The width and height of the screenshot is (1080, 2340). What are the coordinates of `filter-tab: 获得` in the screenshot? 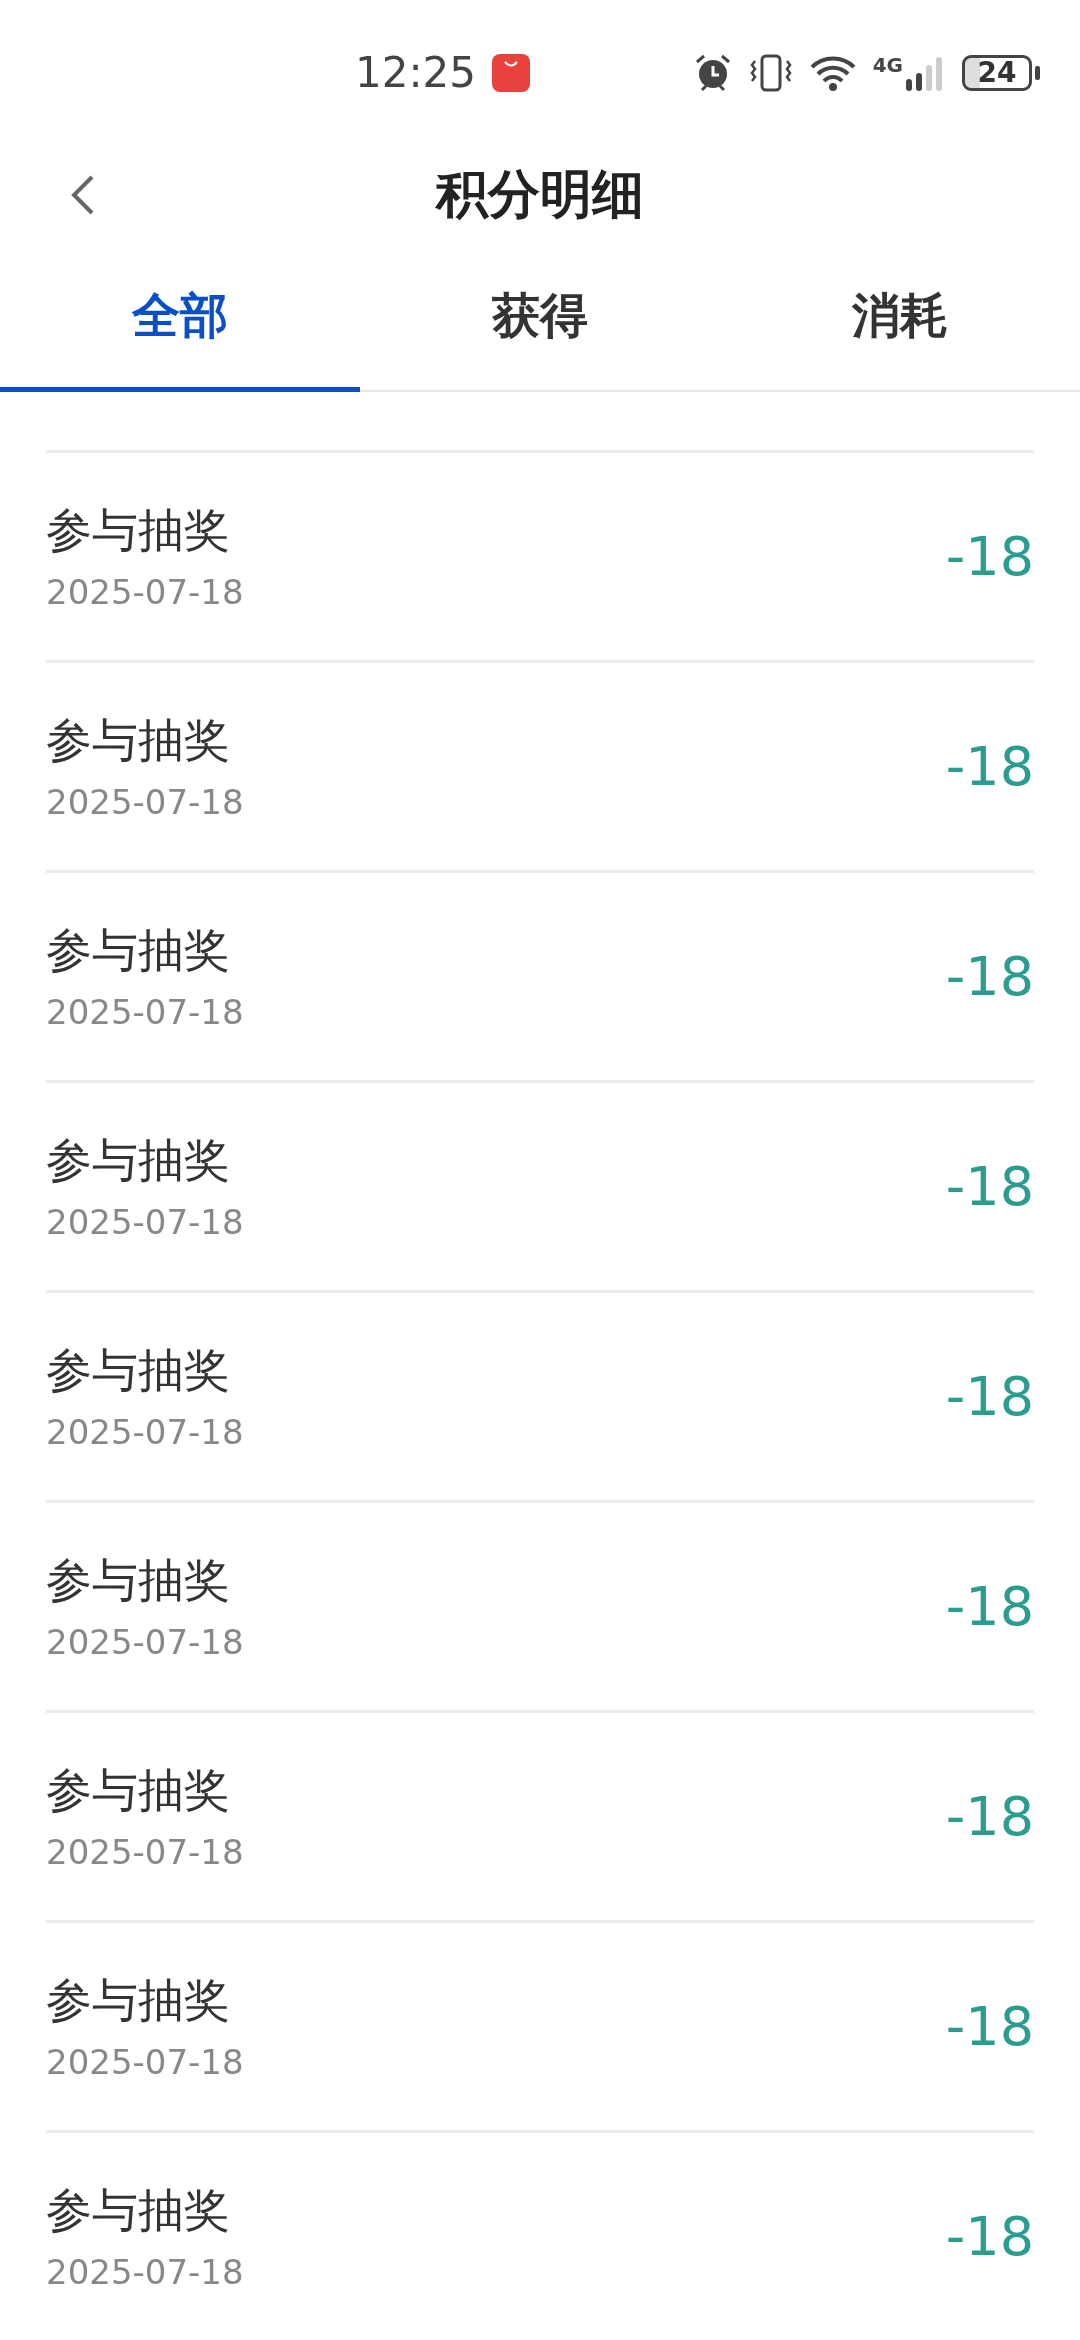 It's located at (540, 318).